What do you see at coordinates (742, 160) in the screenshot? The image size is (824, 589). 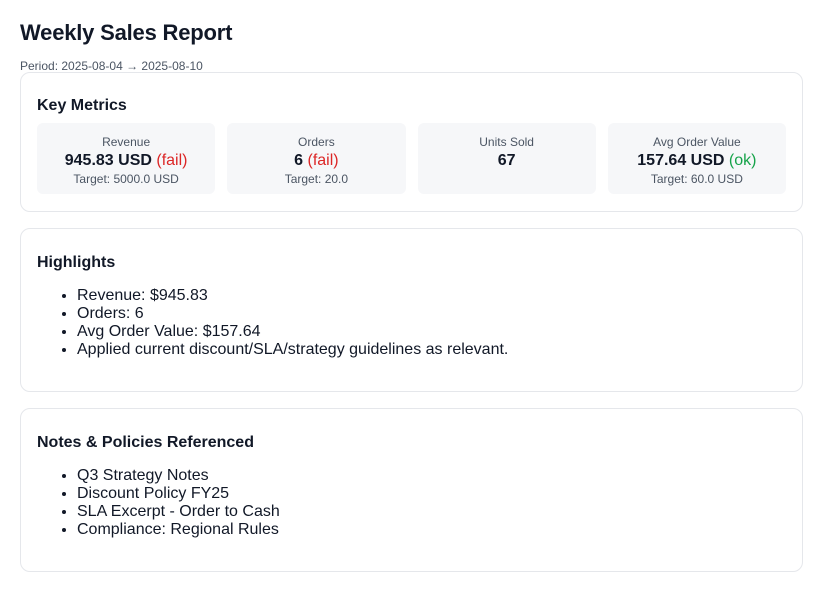 I see `metric-status: (ok)` at bounding box center [742, 160].